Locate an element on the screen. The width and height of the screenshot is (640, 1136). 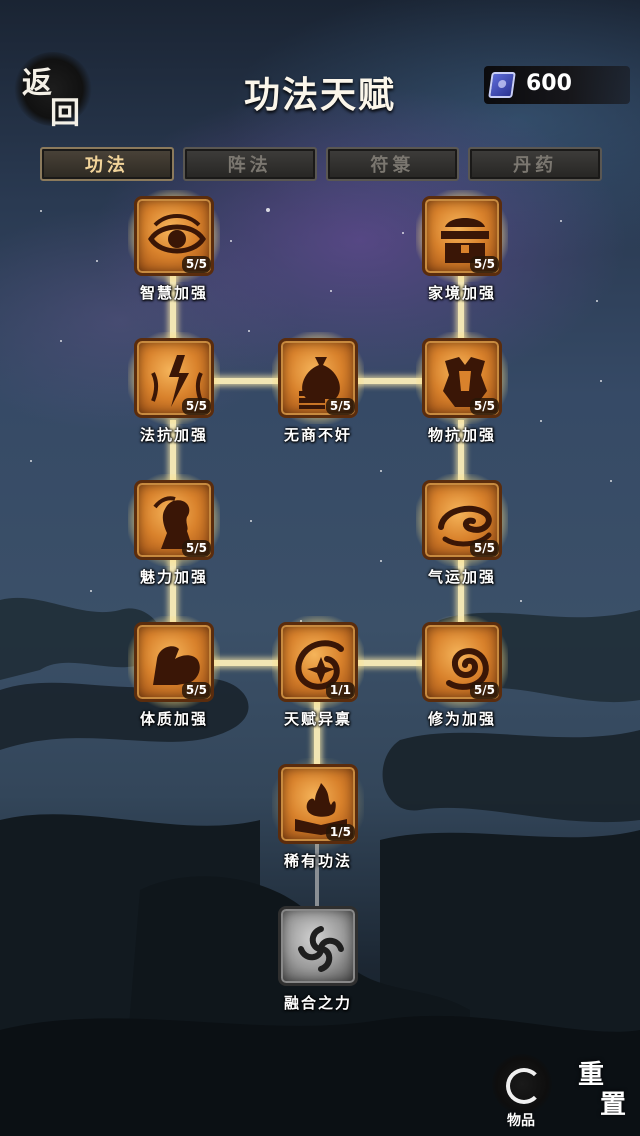
tab-fulu: 符箓 is located at coordinates (392, 164).